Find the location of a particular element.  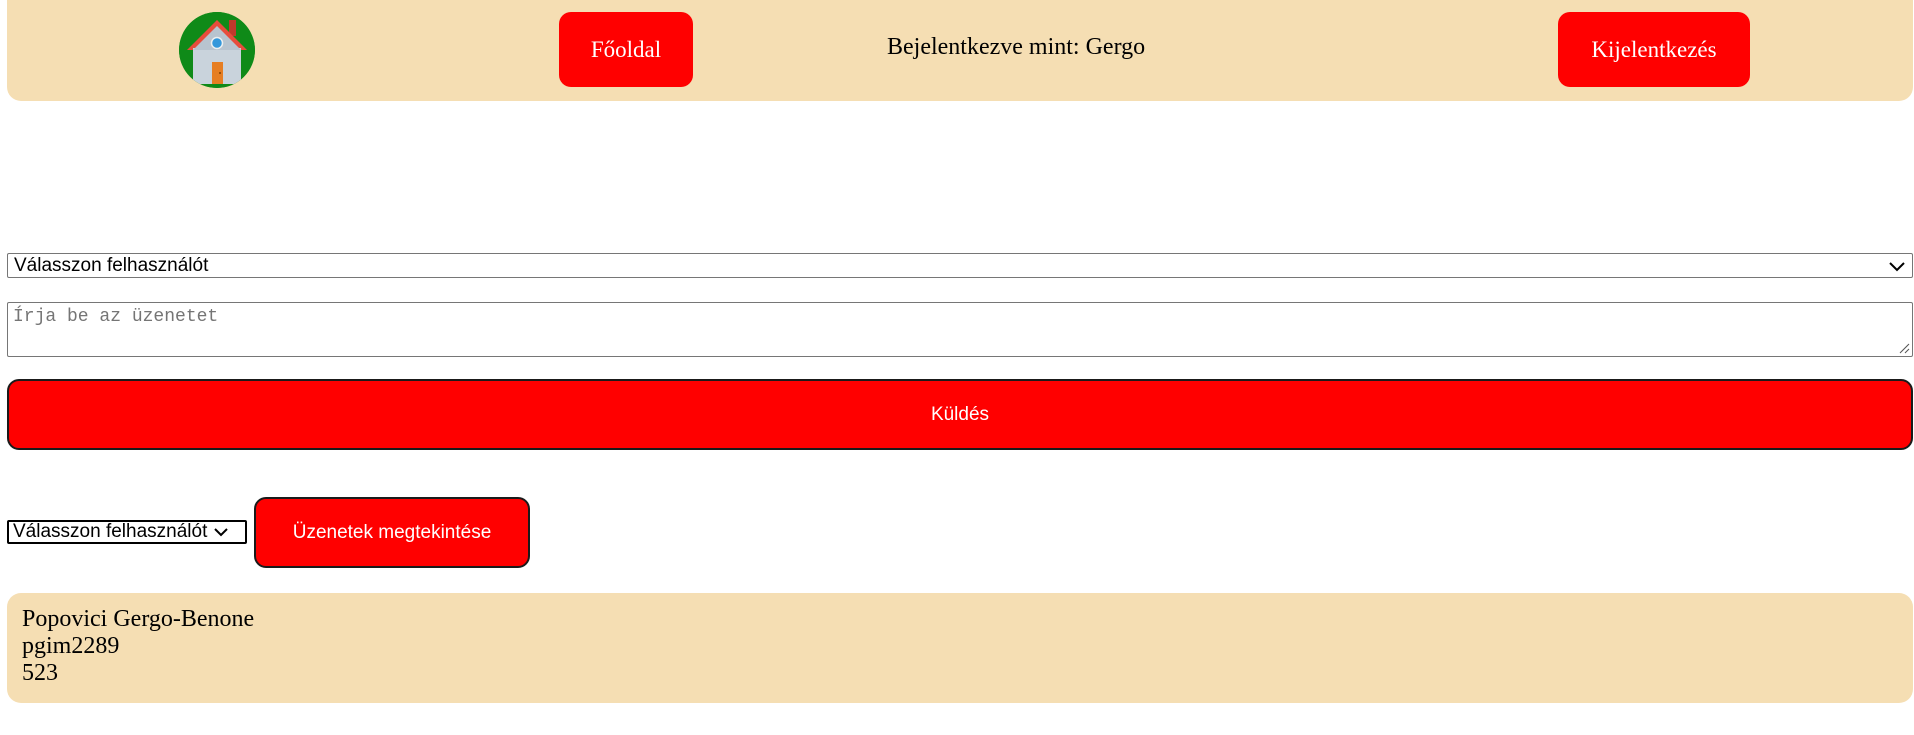

view-messages-button: Üzenetek megtekintése is located at coordinates (392, 532).